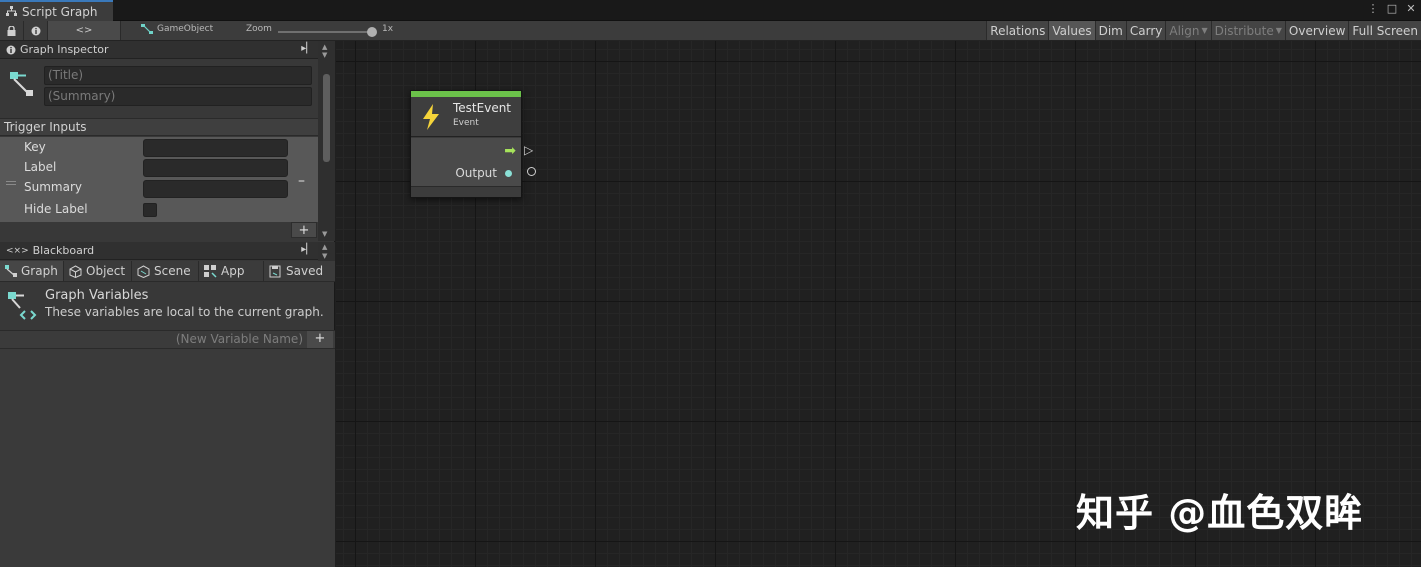  Describe the element at coordinates (466, 123) in the screenshot. I see `node-subtitle: Event` at that location.